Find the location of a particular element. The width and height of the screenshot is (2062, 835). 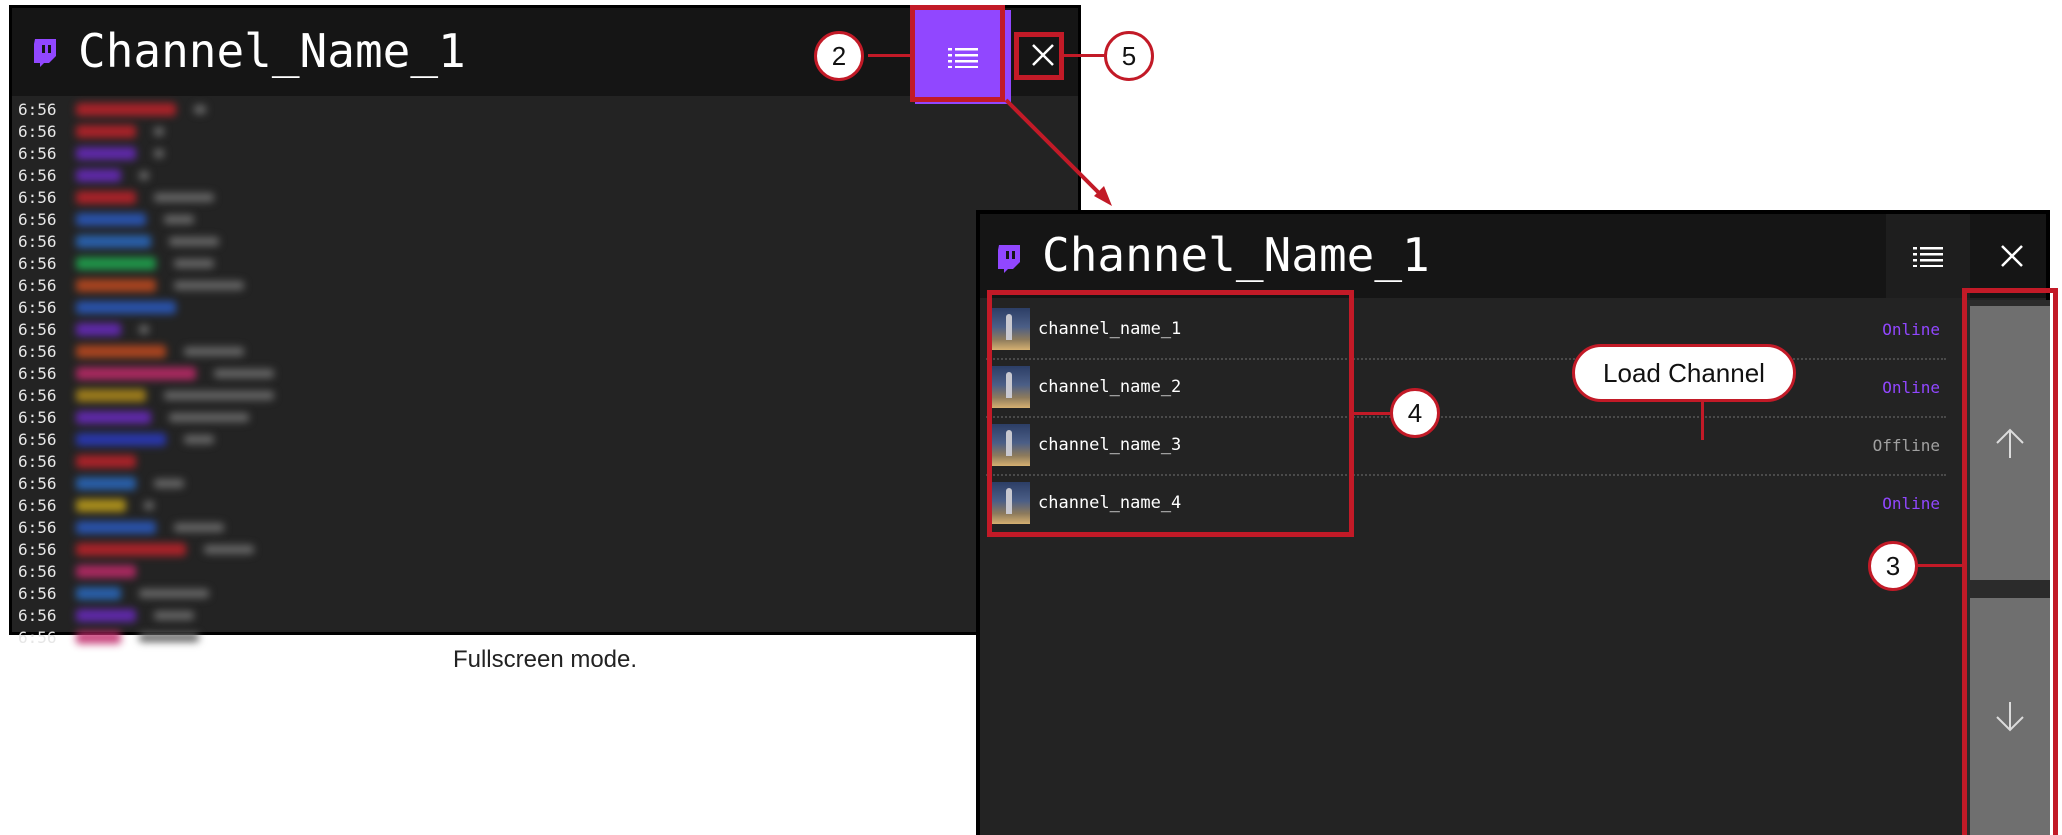

highlight-box-channel-list is located at coordinates (1170, 413).